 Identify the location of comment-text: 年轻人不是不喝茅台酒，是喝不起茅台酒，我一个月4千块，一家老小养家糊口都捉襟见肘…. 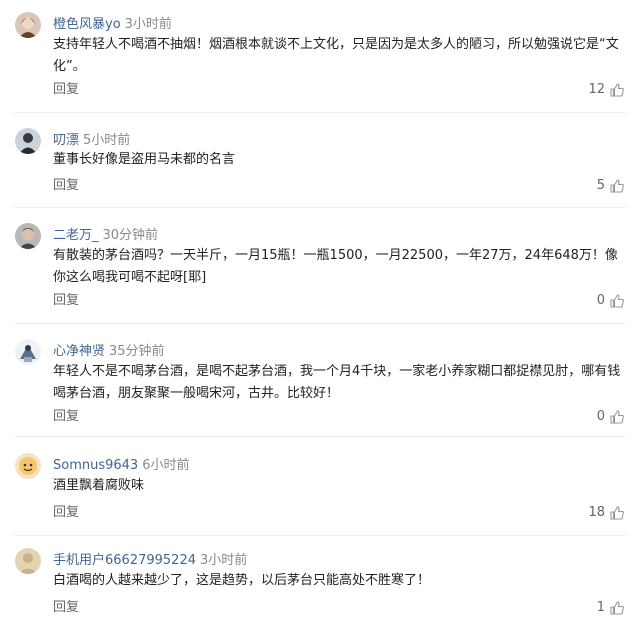
(337, 382).